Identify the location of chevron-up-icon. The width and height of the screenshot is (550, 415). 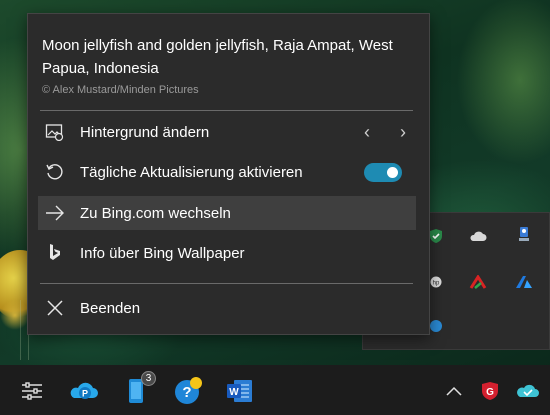
(454, 391).